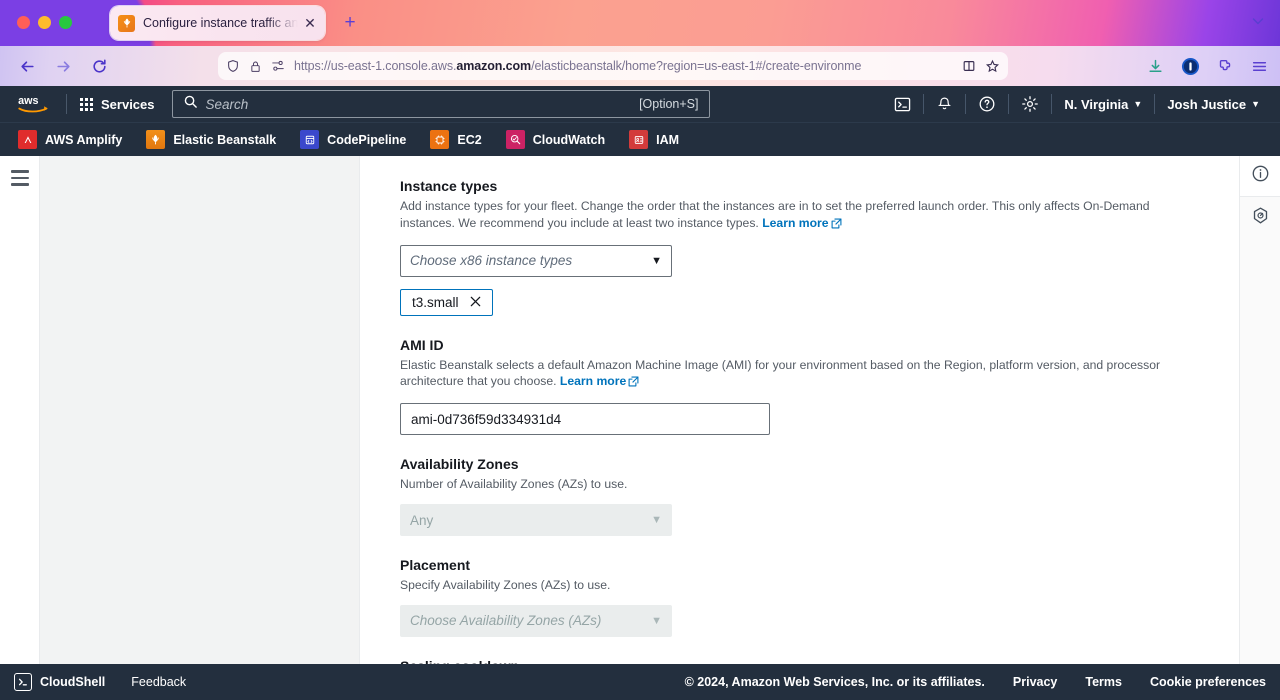 The image size is (1280, 700). Describe the element at coordinates (66, 104) in the screenshot. I see `divider` at that location.